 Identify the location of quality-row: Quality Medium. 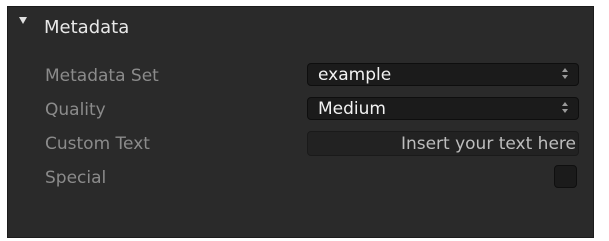
(300, 111).